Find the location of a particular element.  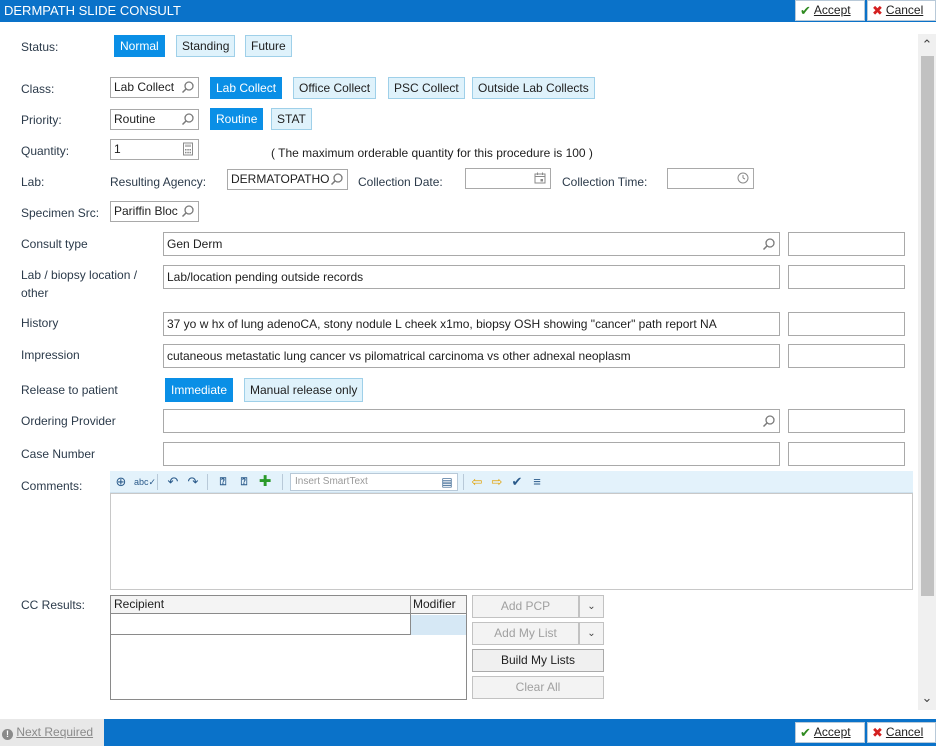

consult-type-extra-field is located at coordinates (846, 244).